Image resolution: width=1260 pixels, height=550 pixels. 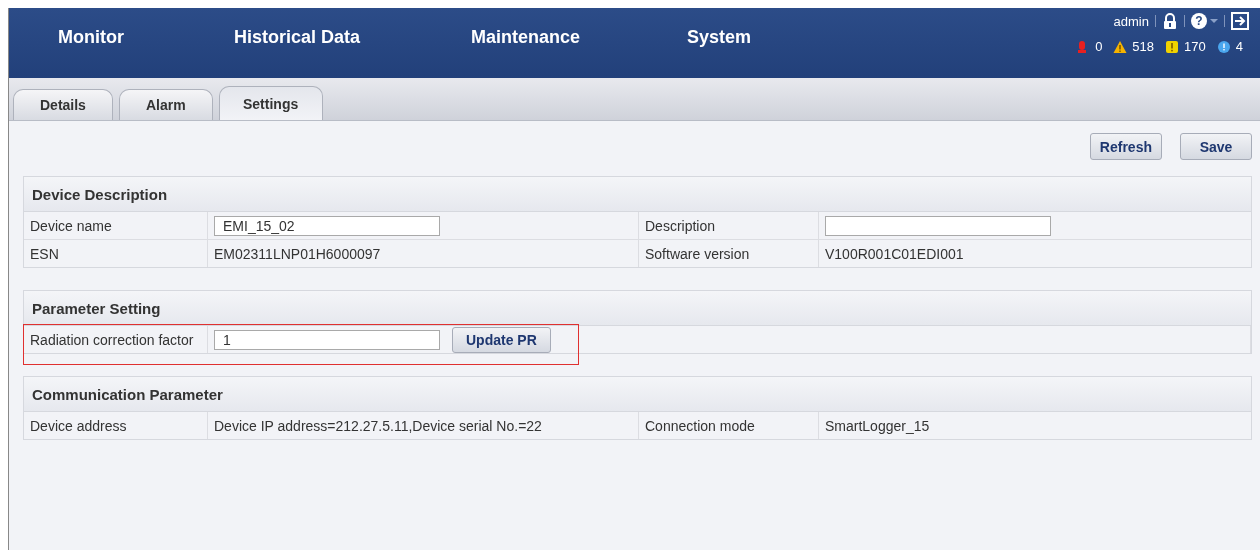 What do you see at coordinates (1099, 46) in the screenshot?
I see `alarm-count: 0` at bounding box center [1099, 46].